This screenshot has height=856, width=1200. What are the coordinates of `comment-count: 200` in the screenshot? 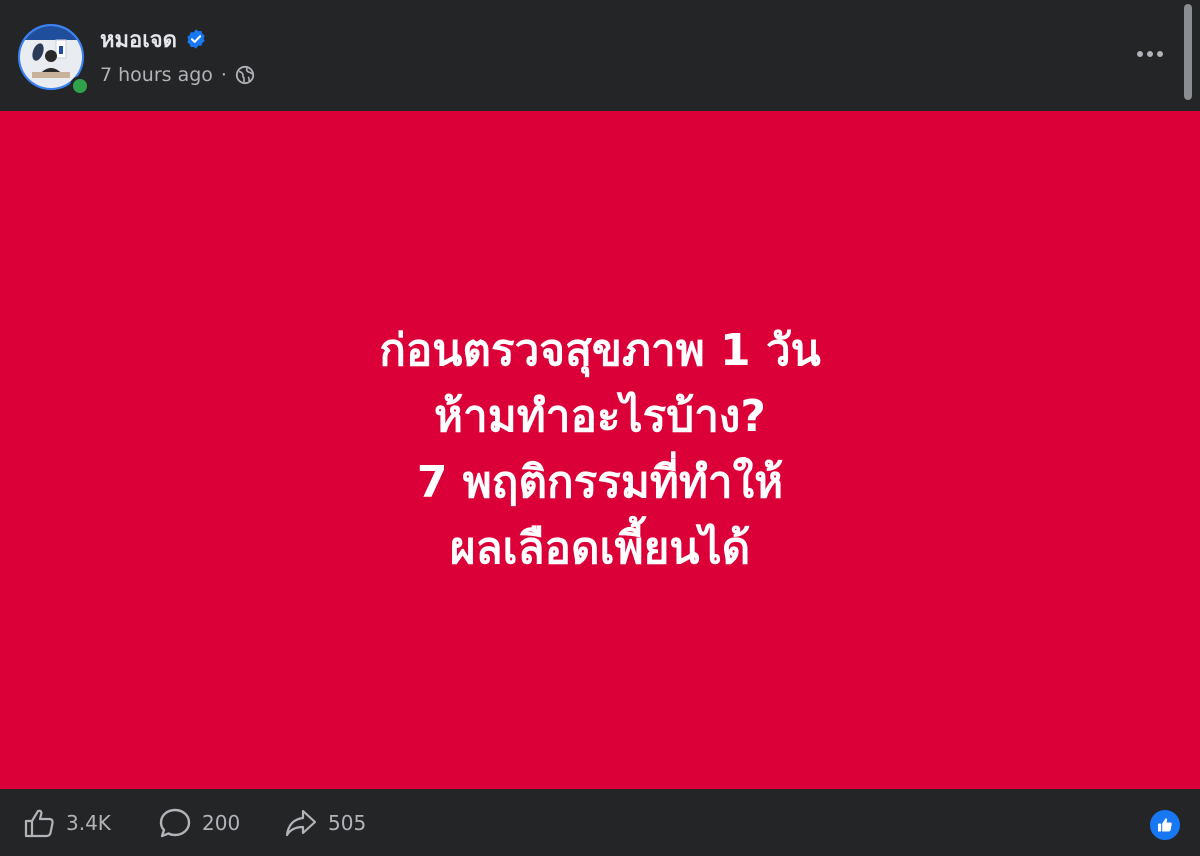 It's located at (221, 823).